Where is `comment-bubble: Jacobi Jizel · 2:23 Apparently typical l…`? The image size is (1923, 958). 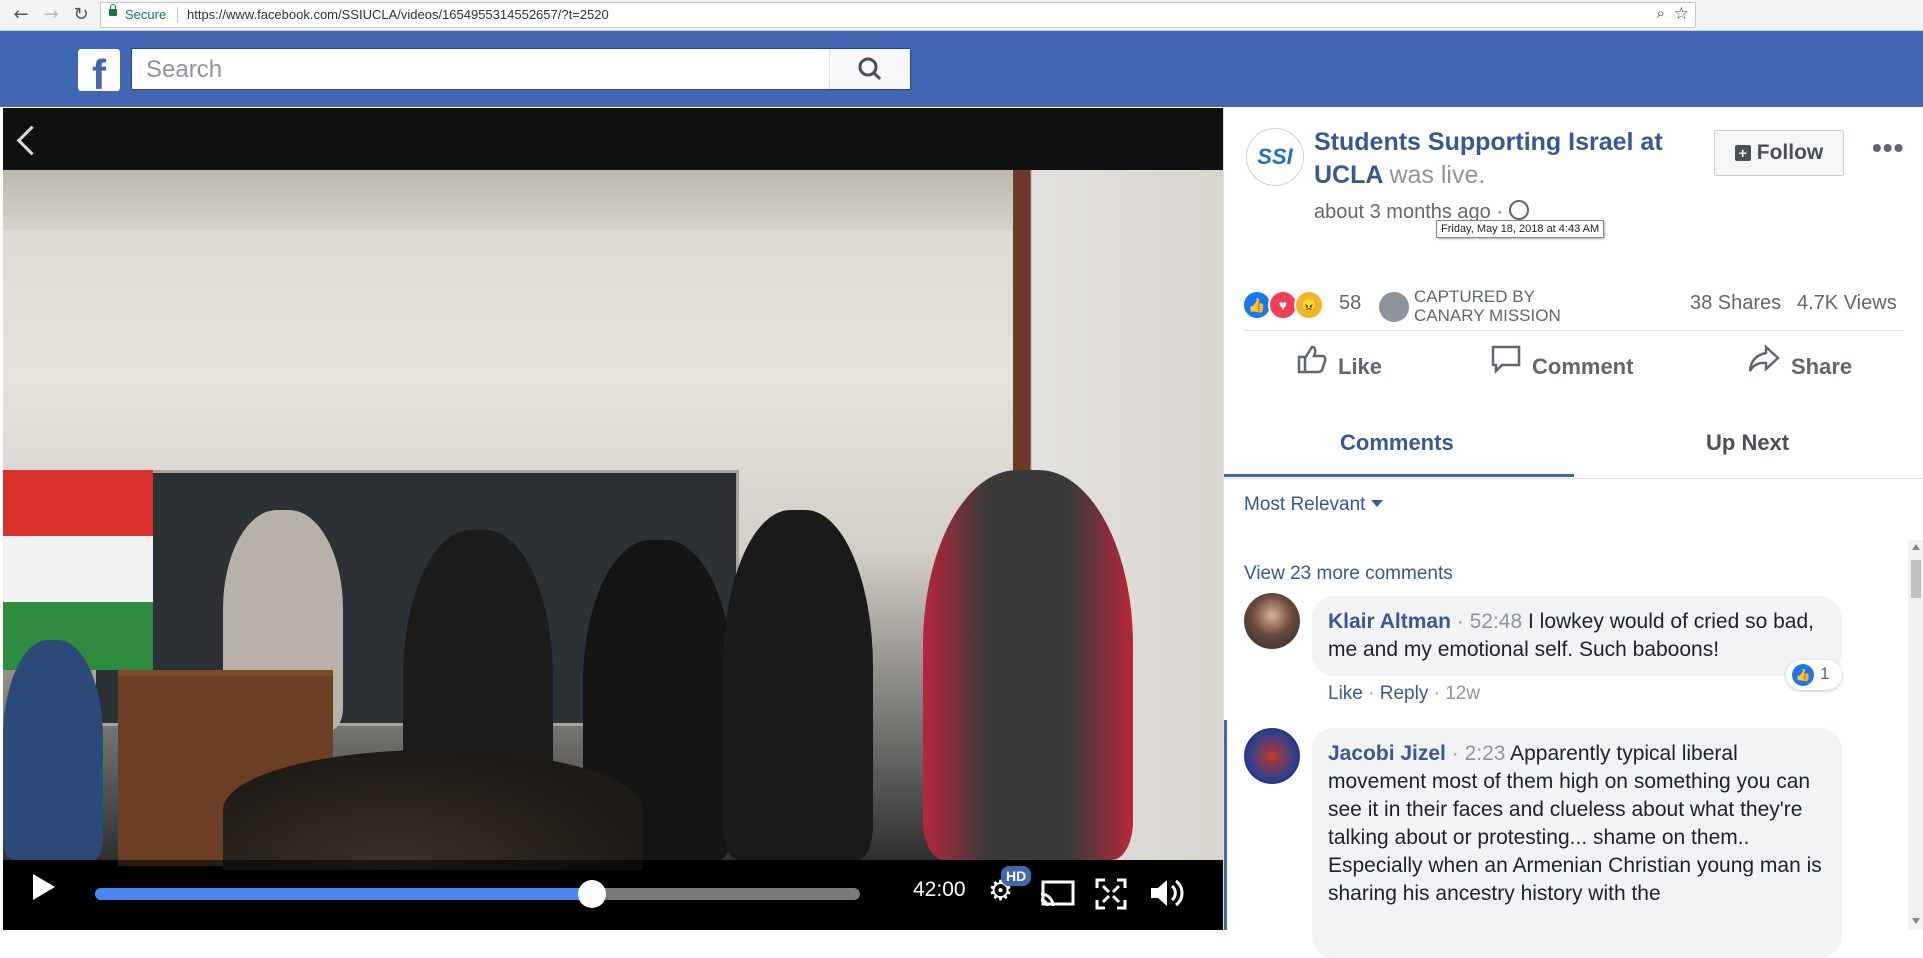 comment-bubble: Jacobi Jizel · 2:23 Apparently typical l… is located at coordinates (1577, 843).